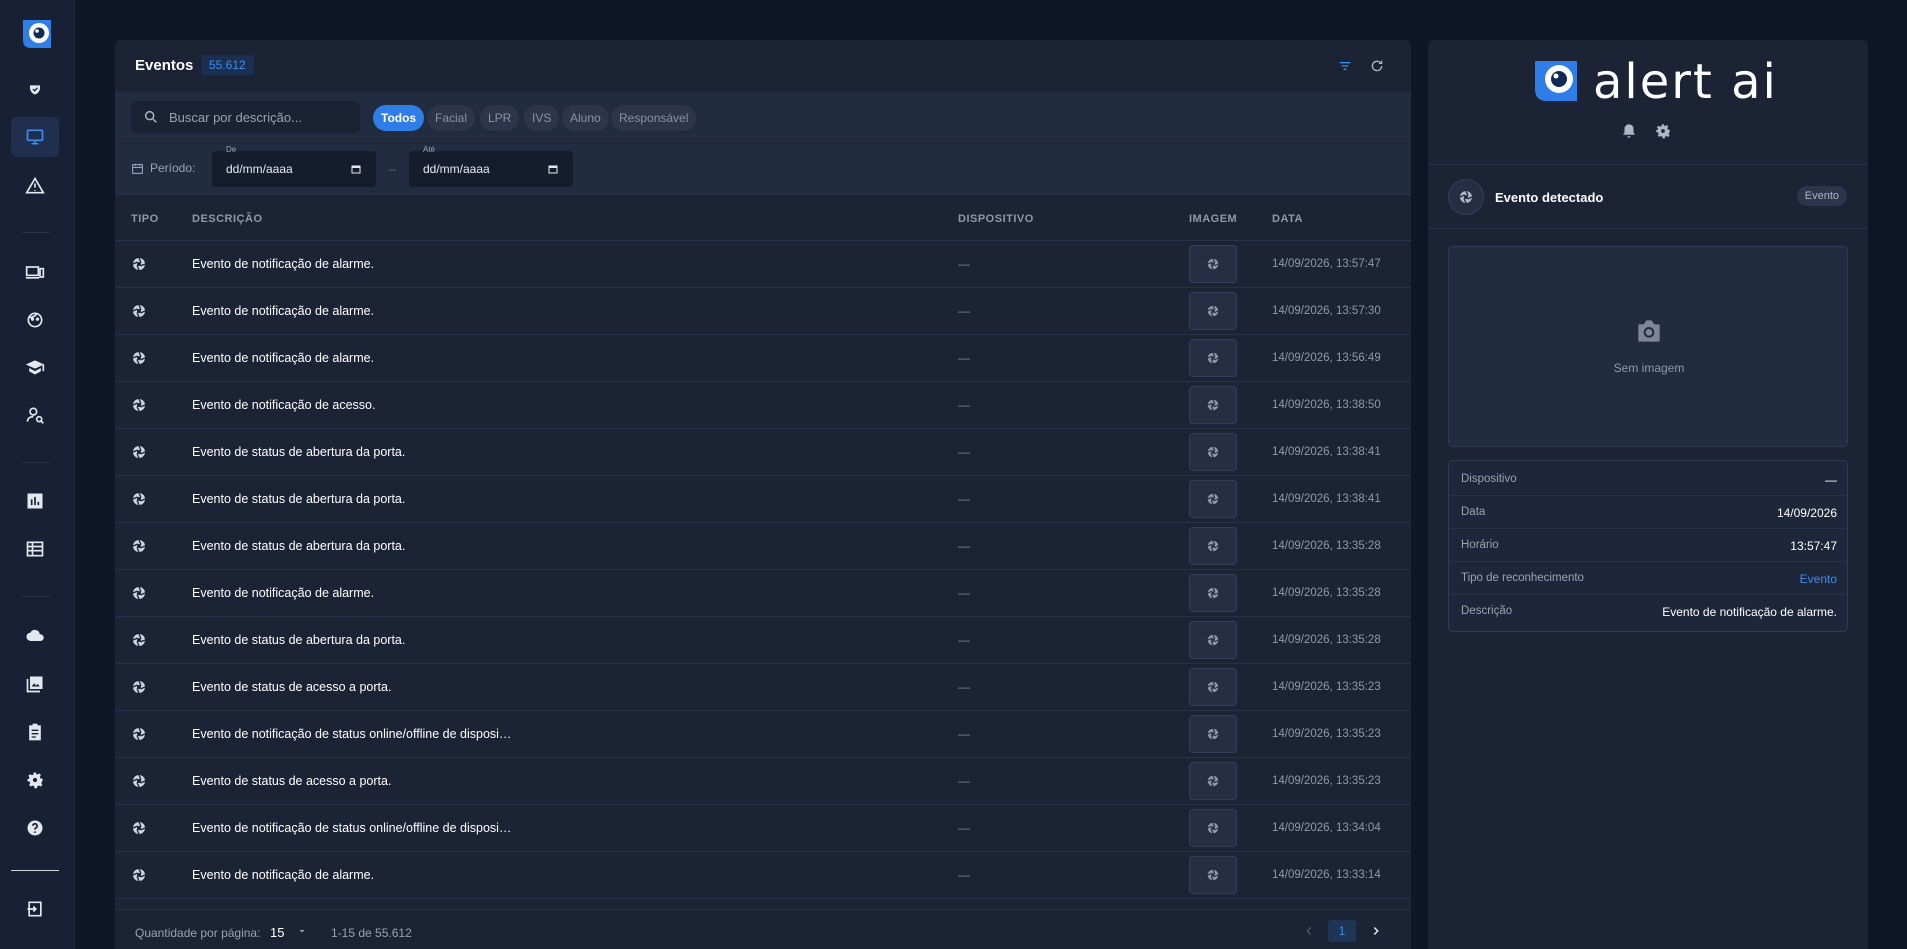 This screenshot has width=1907, height=949. Describe the element at coordinates (1376, 931) in the screenshot. I see `chevron-right-icon` at that location.